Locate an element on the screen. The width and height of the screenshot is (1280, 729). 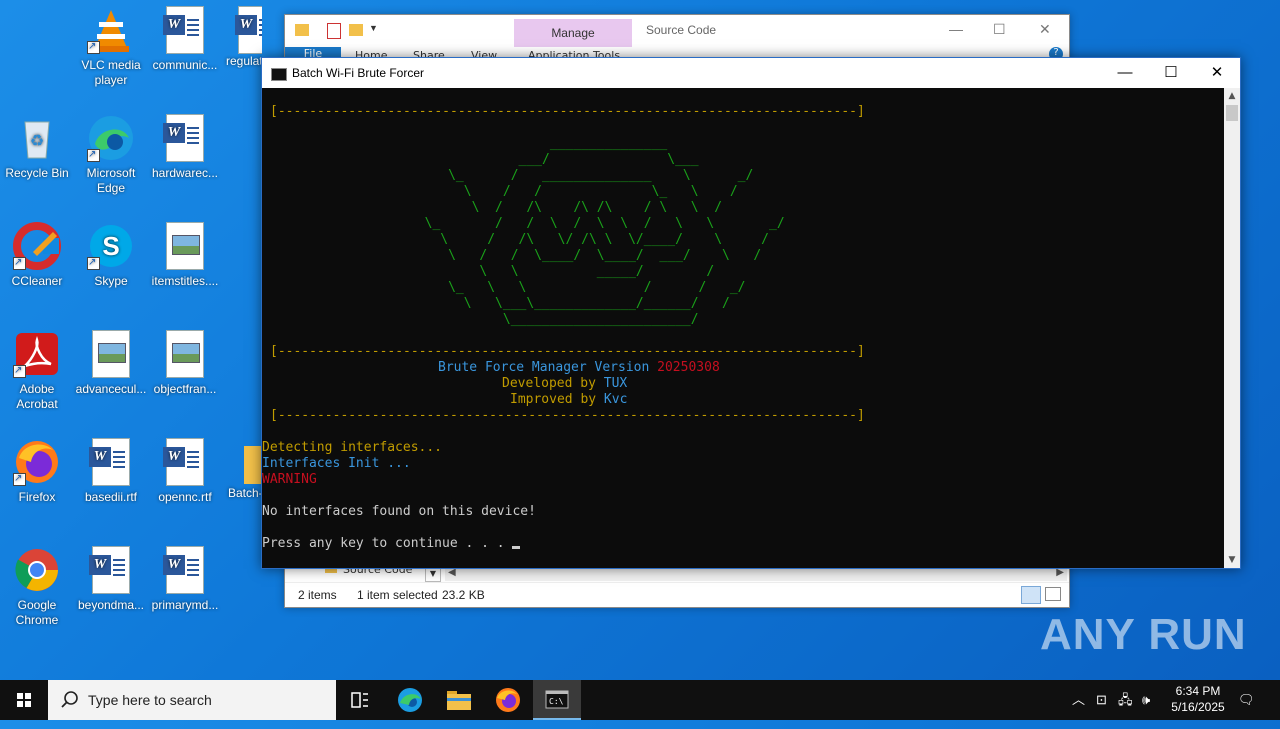
desktop-icon-ccleaner: CCleaner is located at coordinates (37, 255).